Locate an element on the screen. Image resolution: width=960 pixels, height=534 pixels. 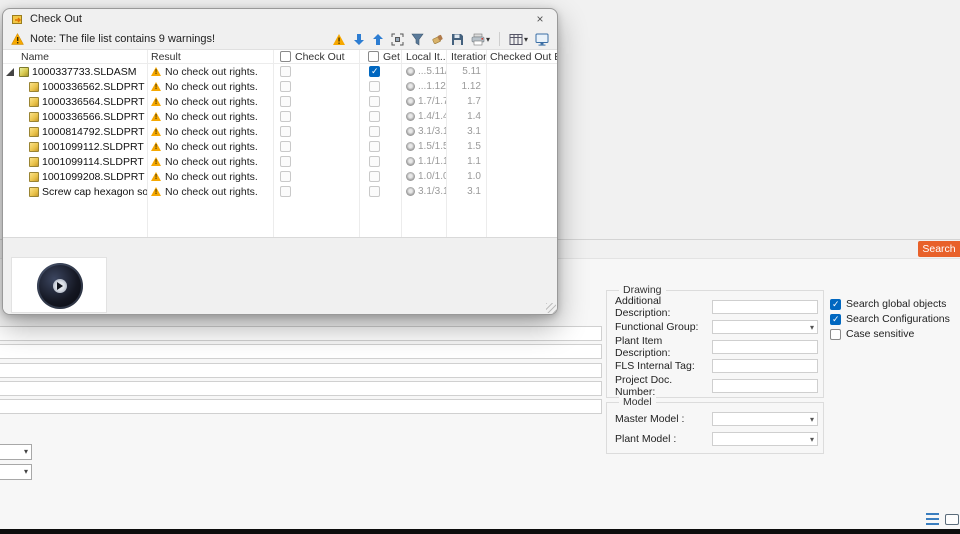
column-get: Get is located at coordinates (380, 57).